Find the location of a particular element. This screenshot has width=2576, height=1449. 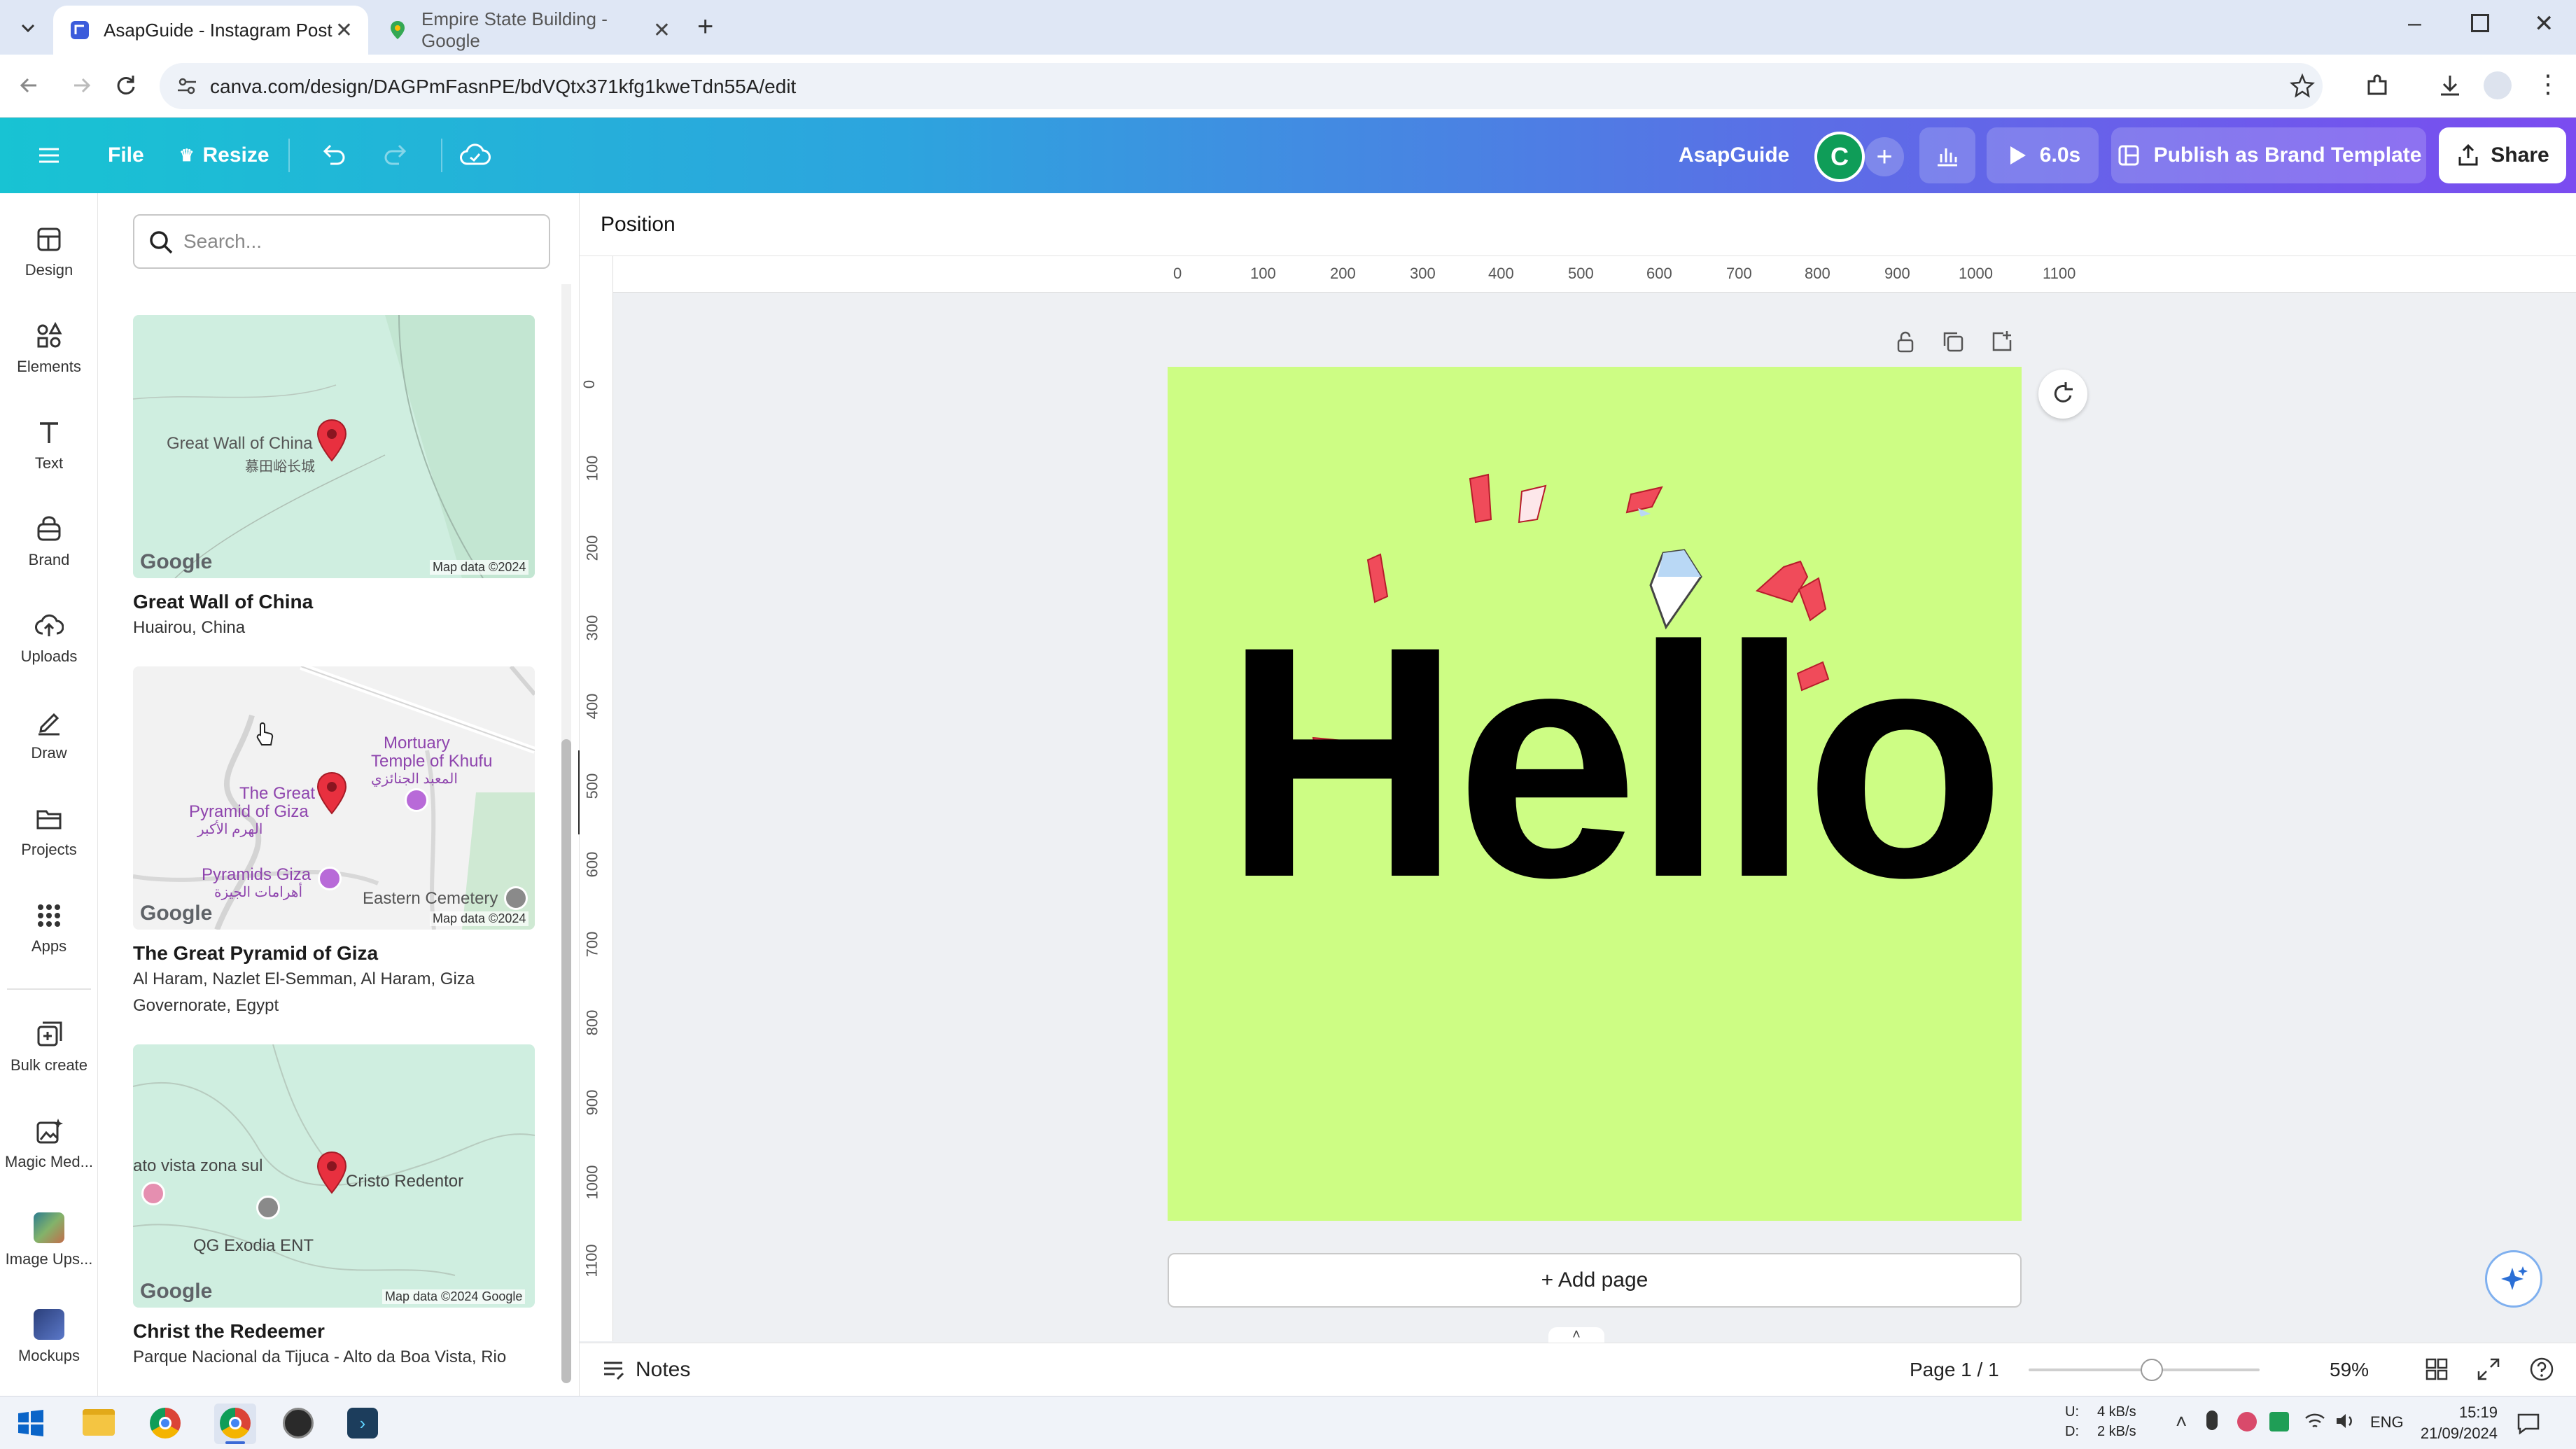

undo-icon is located at coordinates (333, 155).